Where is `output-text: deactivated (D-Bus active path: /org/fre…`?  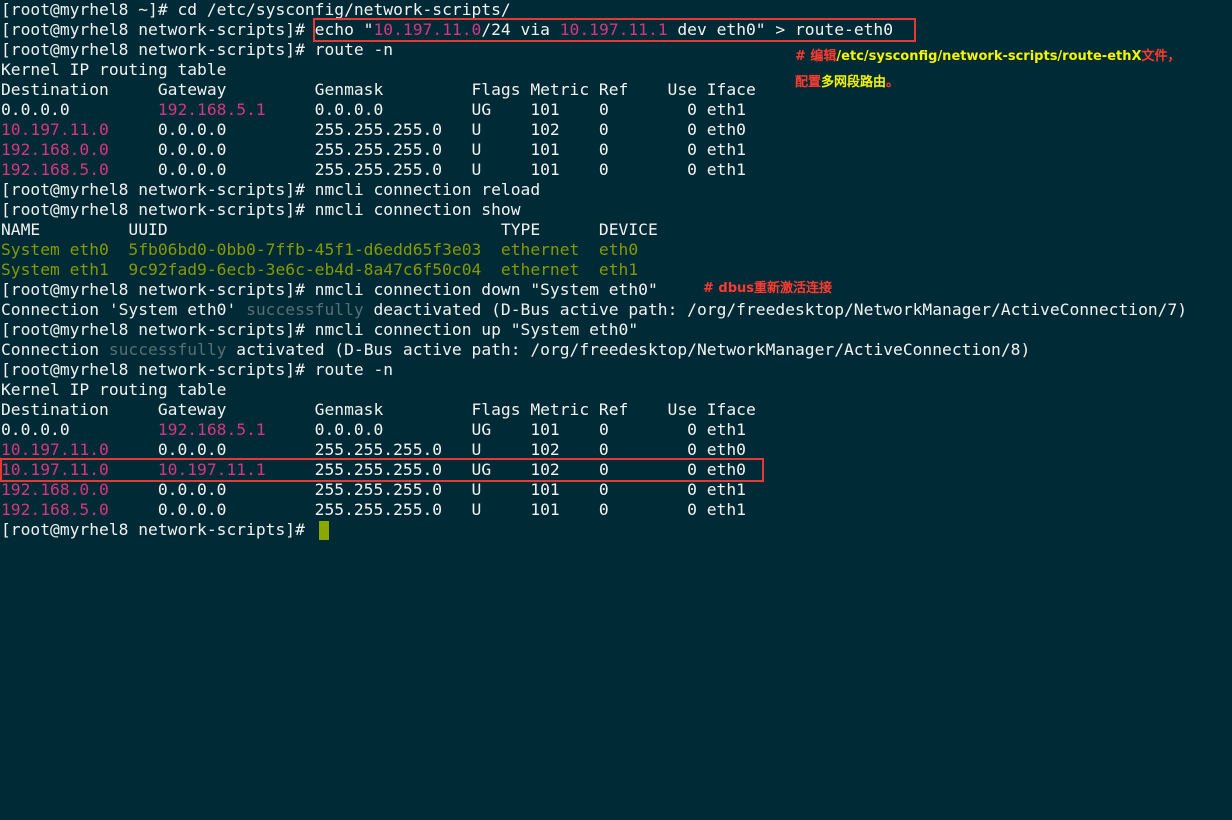
output-text: deactivated (D-Bus active path: /org/fre… is located at coordinates (775, 309).